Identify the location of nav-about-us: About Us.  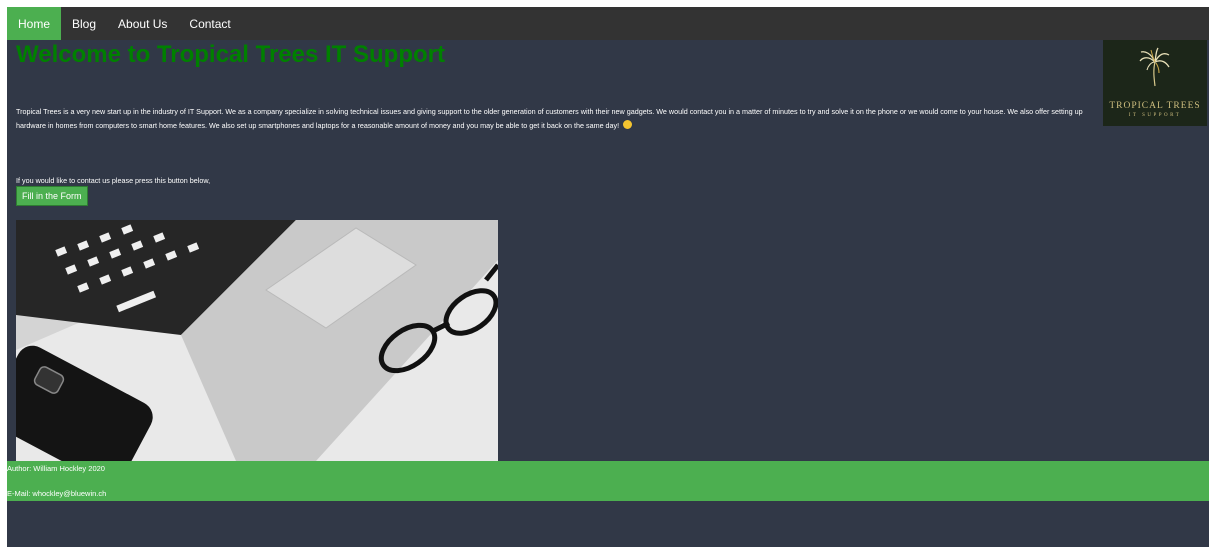
(142, 23).